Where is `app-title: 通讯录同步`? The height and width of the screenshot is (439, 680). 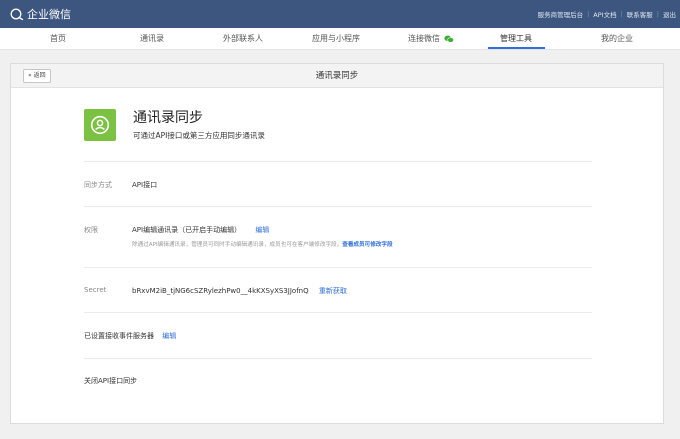 app-title: 通讯录同步 is located at coordinates (168, 118).